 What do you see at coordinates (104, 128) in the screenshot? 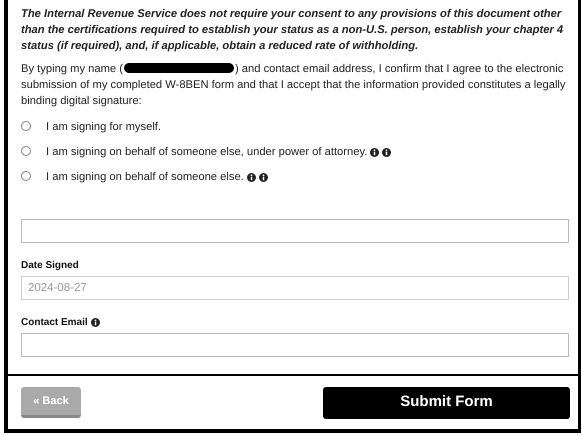
I see `option-label: I am signing for myself.` at bounding box center [104, 128].